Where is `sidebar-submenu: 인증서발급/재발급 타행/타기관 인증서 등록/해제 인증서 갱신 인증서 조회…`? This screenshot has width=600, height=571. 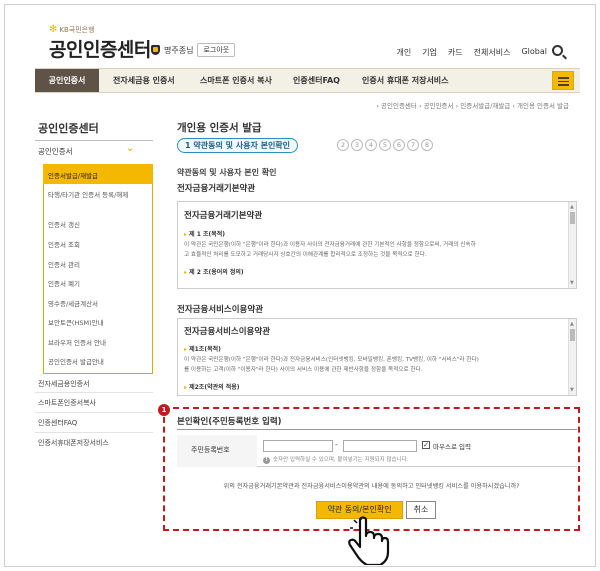
sidebar-submenu: 인증서발급/재발급 타행/타기관 인증서 등록/해제 인증서 갱신 인증서 조회… is located at coordinates (98, 269).